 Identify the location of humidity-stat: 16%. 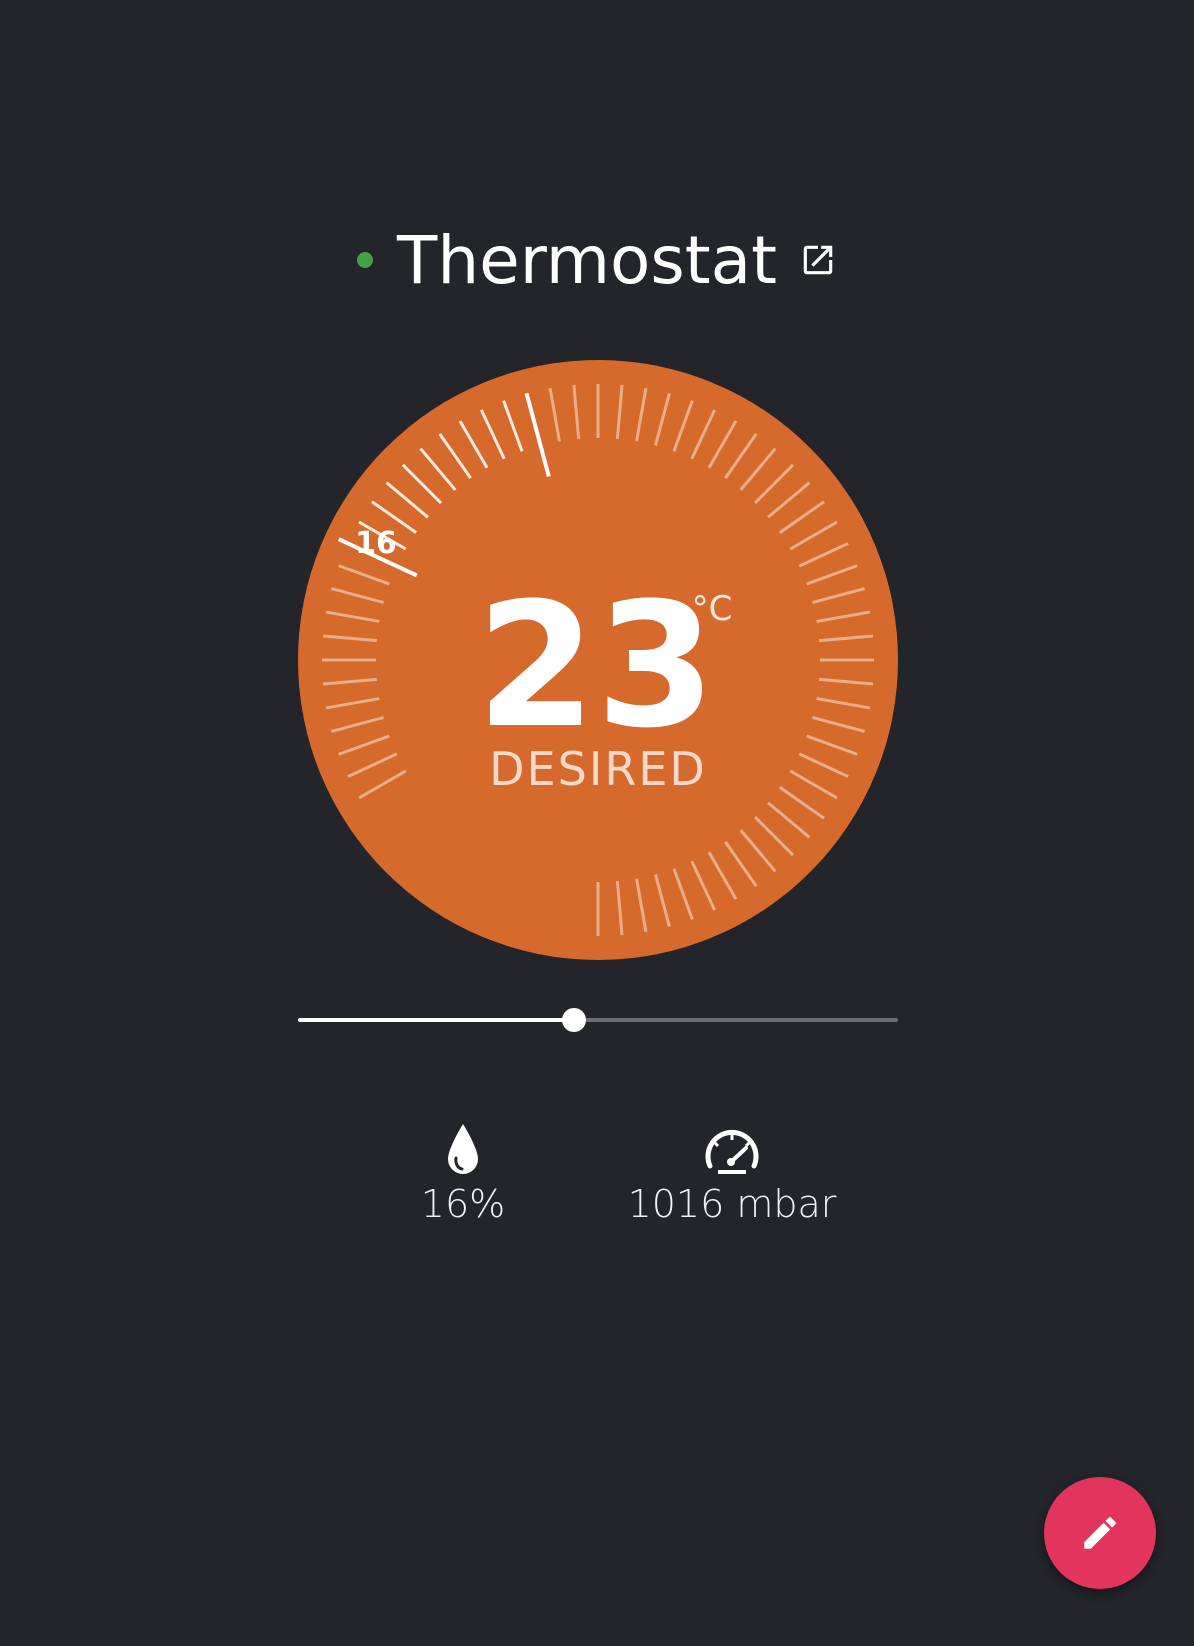
(463, 1173).